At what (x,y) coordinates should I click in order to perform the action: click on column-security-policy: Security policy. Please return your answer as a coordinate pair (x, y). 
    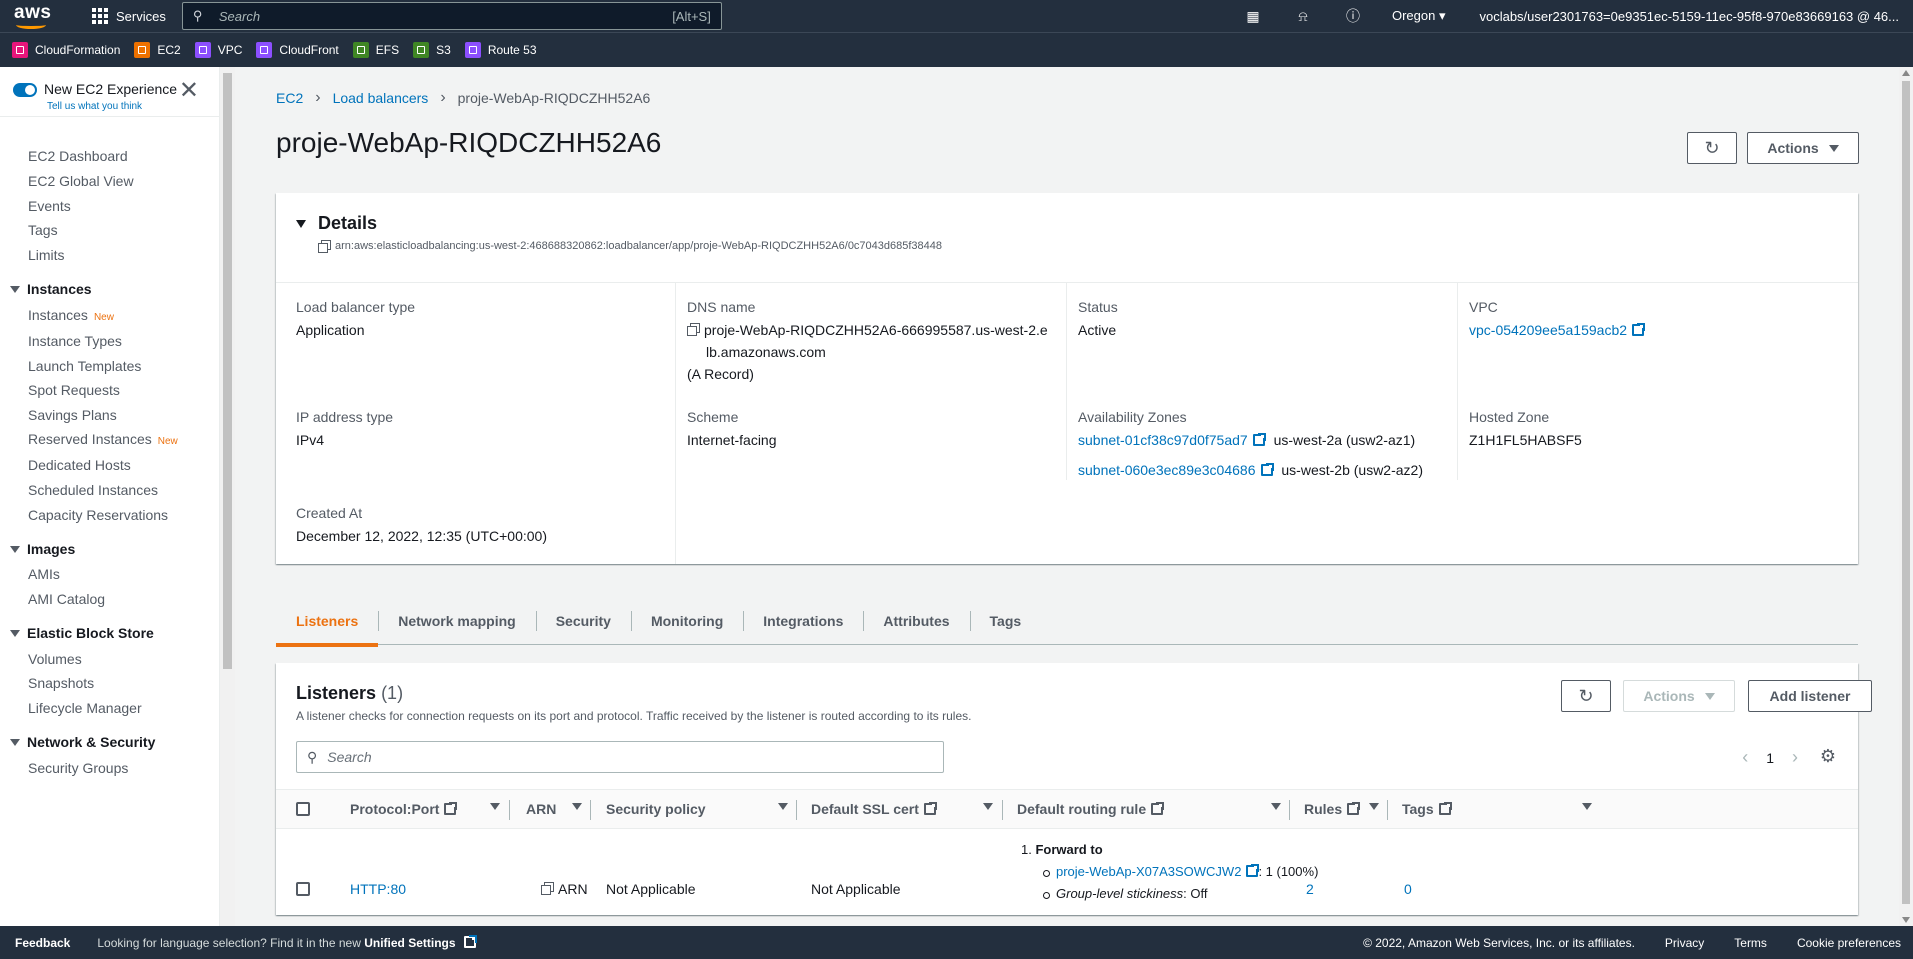
    Looking at the image, I should click on (656, 809).